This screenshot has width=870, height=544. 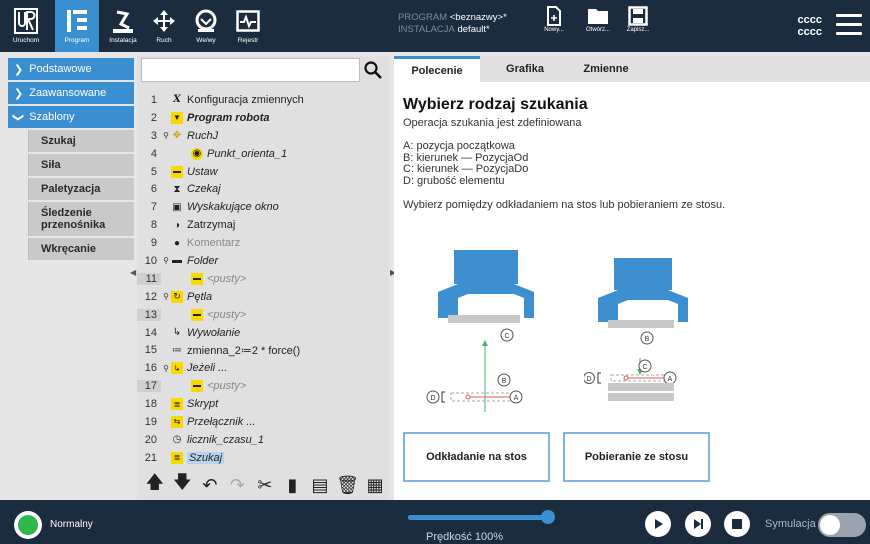 I want to click on nav-io: We/wy, so click(x=206, y=26).